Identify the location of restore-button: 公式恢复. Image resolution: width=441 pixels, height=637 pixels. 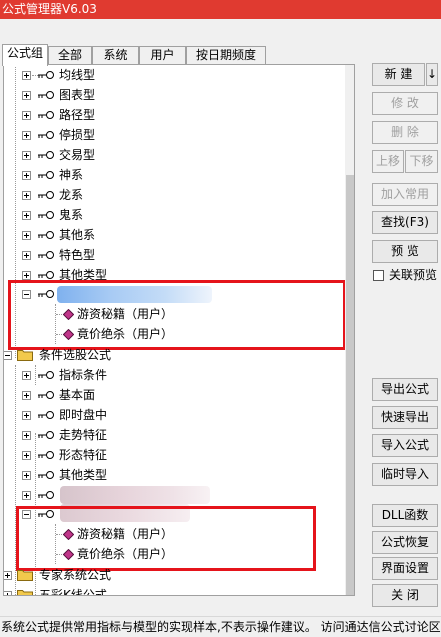
(405, 542).